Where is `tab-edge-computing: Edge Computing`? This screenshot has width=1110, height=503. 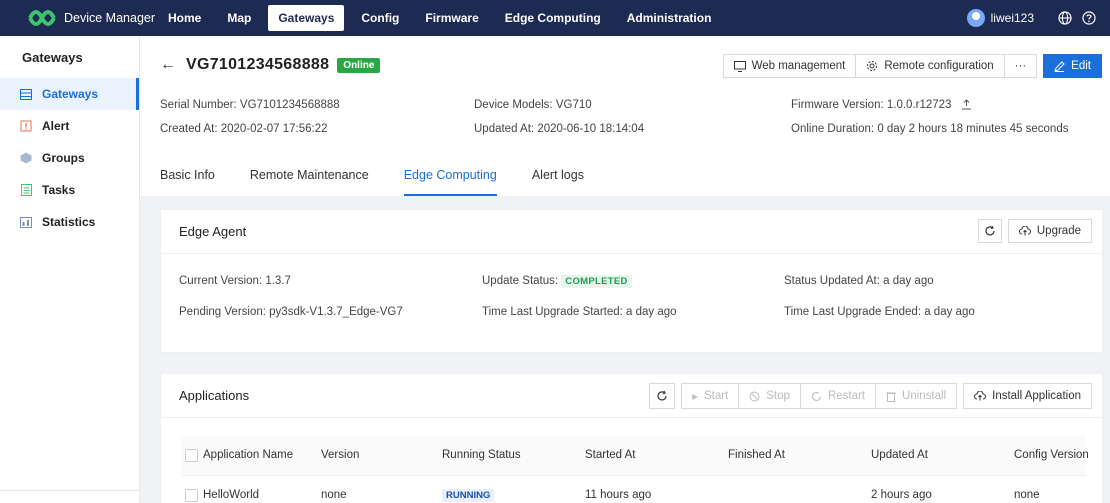
tab-edge-computing: Edge Computing is located at coordinates (450, 176).